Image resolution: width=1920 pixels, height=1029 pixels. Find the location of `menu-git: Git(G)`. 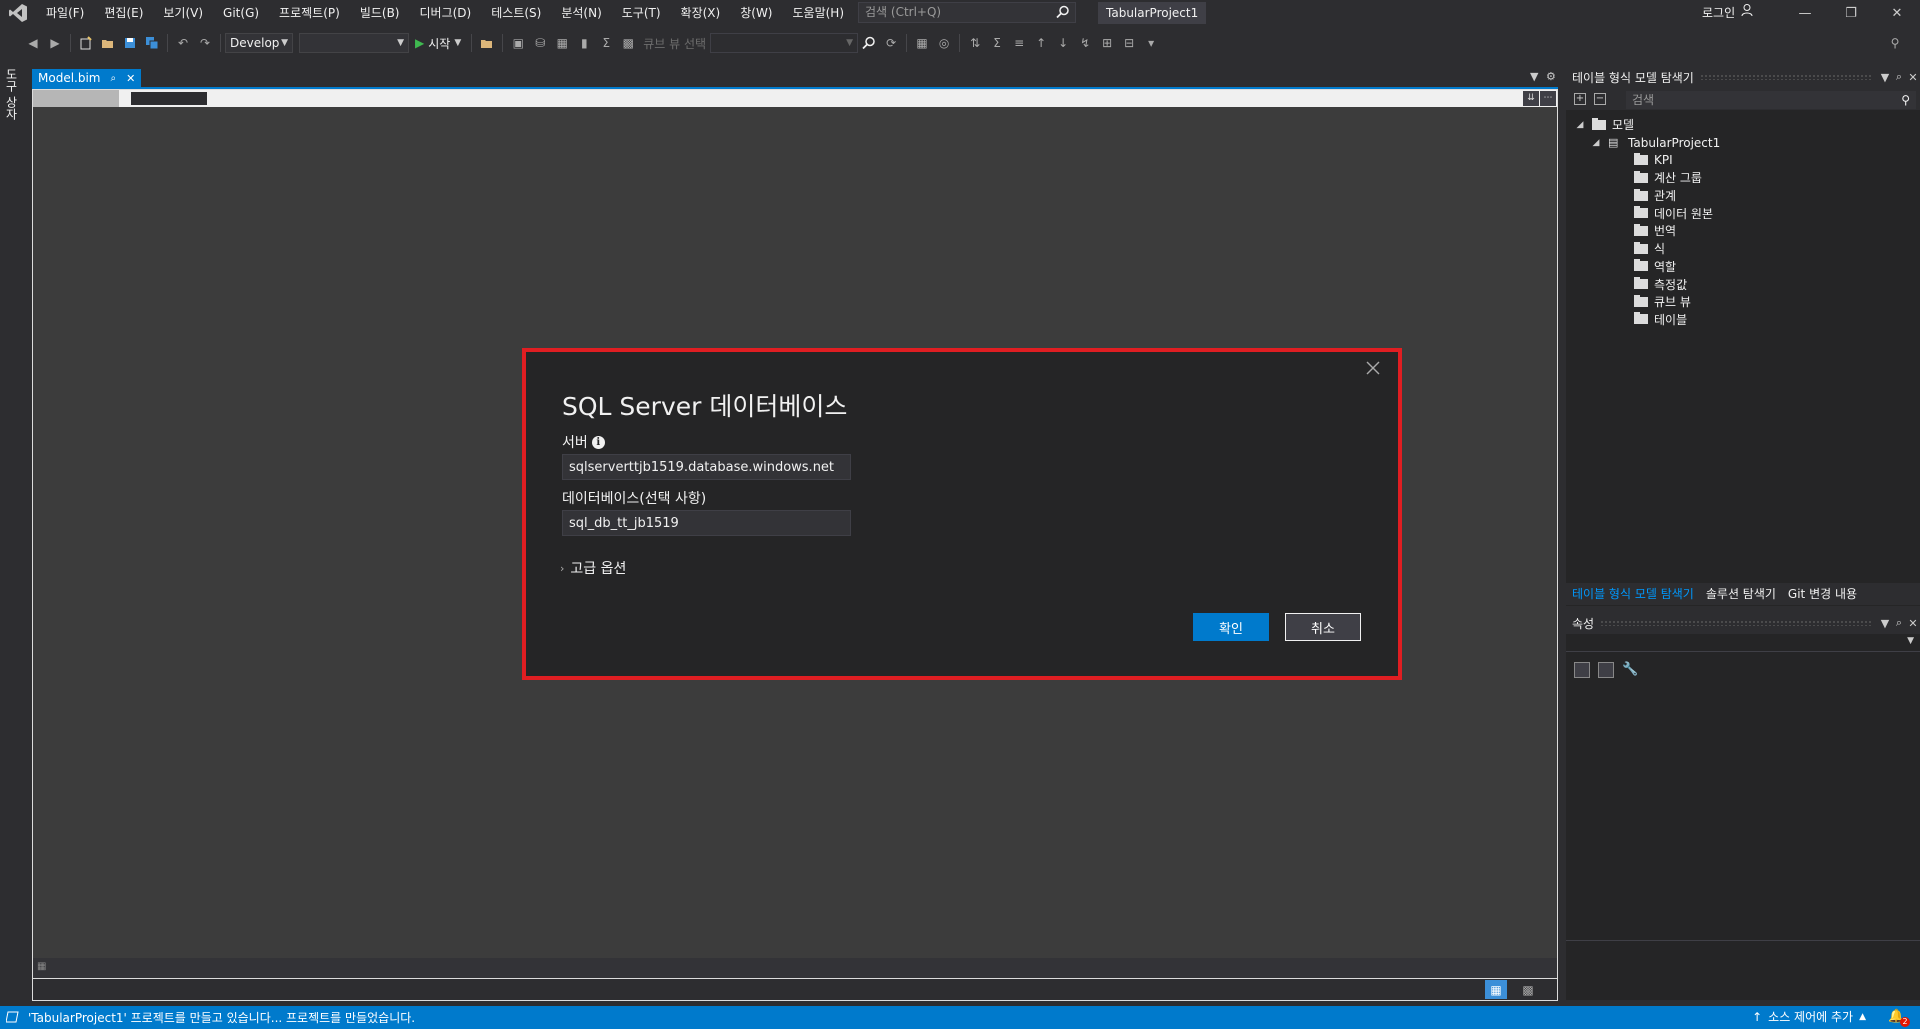

menu-git: Git(G) is located at coordinates (241, 13).